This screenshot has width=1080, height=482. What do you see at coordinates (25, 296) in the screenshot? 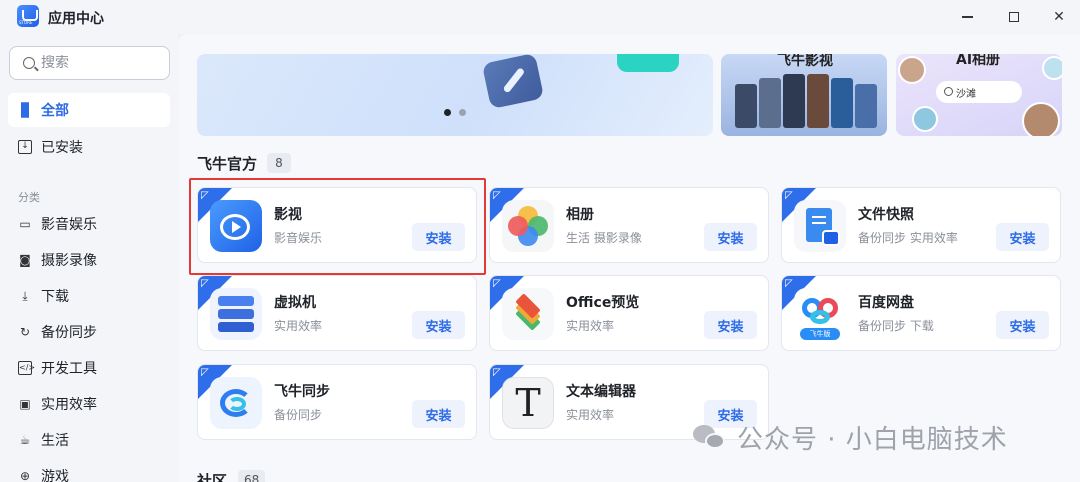
I see `download-icon: ⤓` at bounding box center [25, 296].